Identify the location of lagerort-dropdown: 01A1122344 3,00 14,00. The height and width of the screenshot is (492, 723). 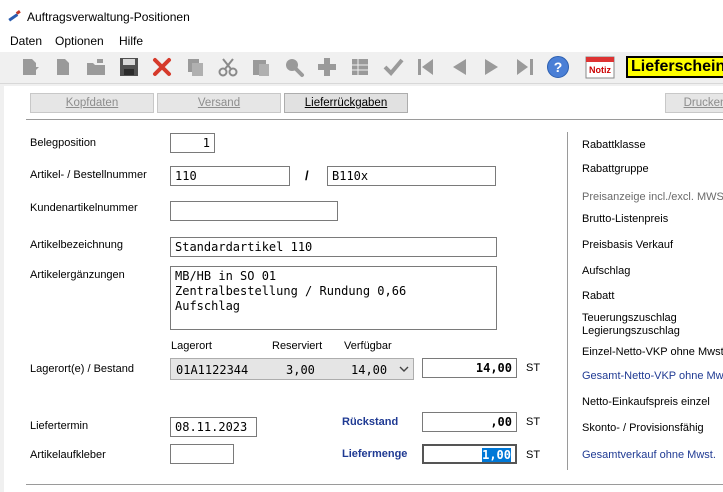
(292, 369).